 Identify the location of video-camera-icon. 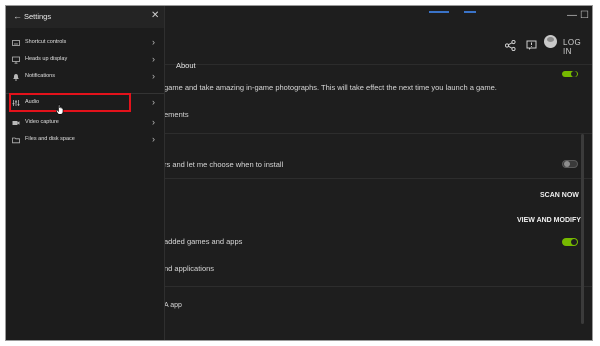
(16, 123).